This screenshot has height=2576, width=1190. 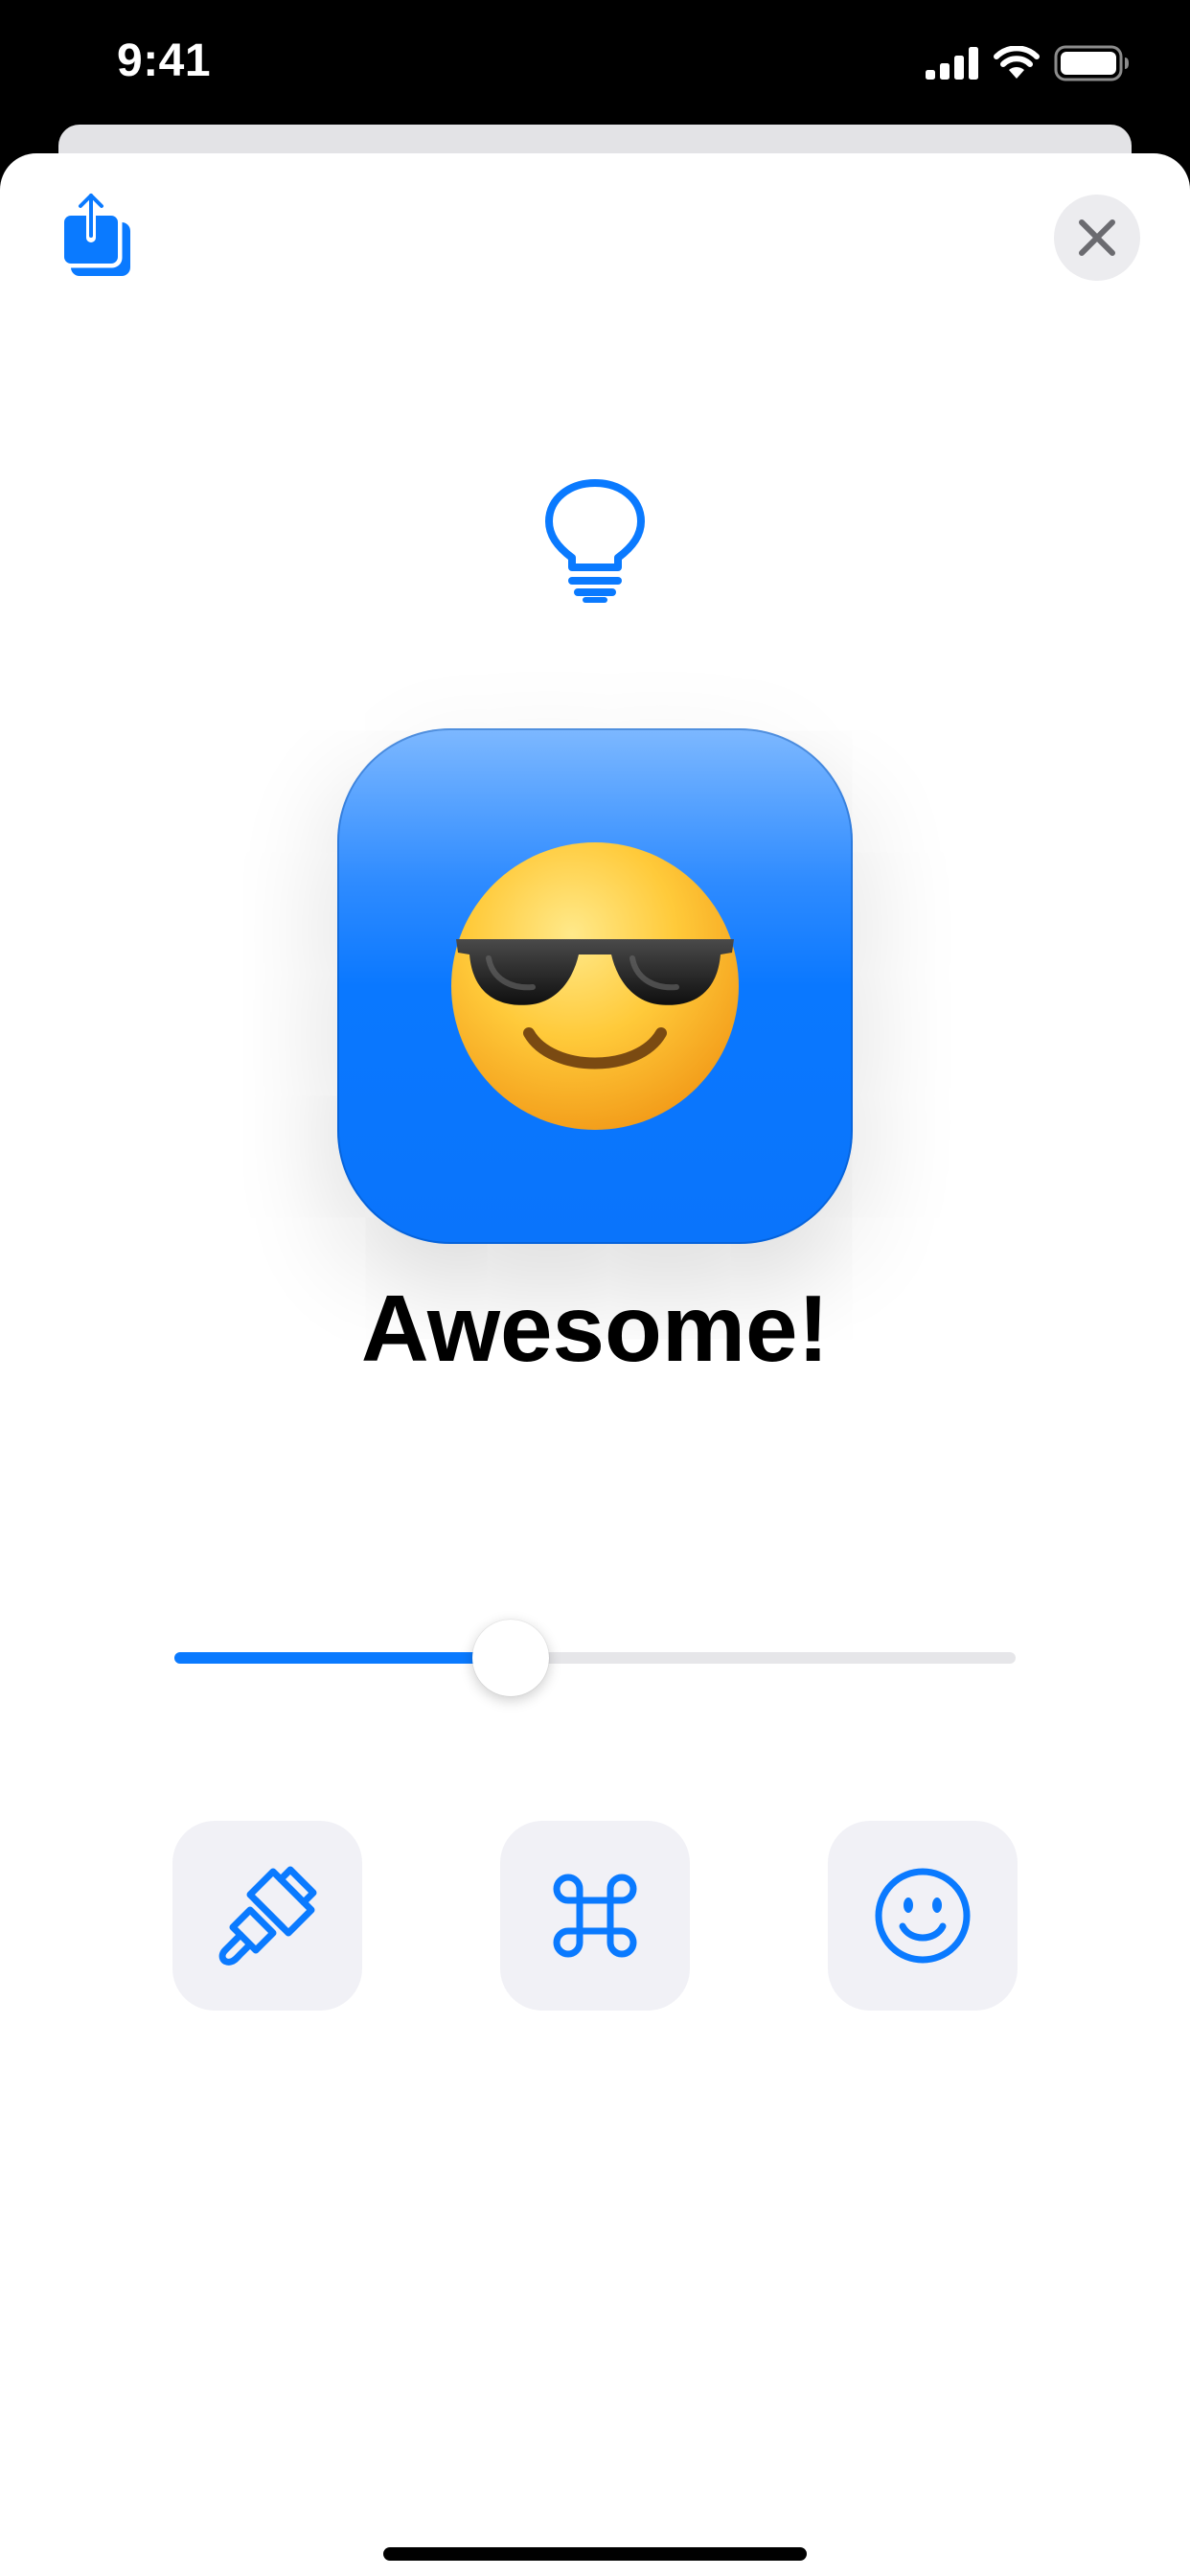 I want to click on cellular-signal-icon, so click(x=952, y=63).